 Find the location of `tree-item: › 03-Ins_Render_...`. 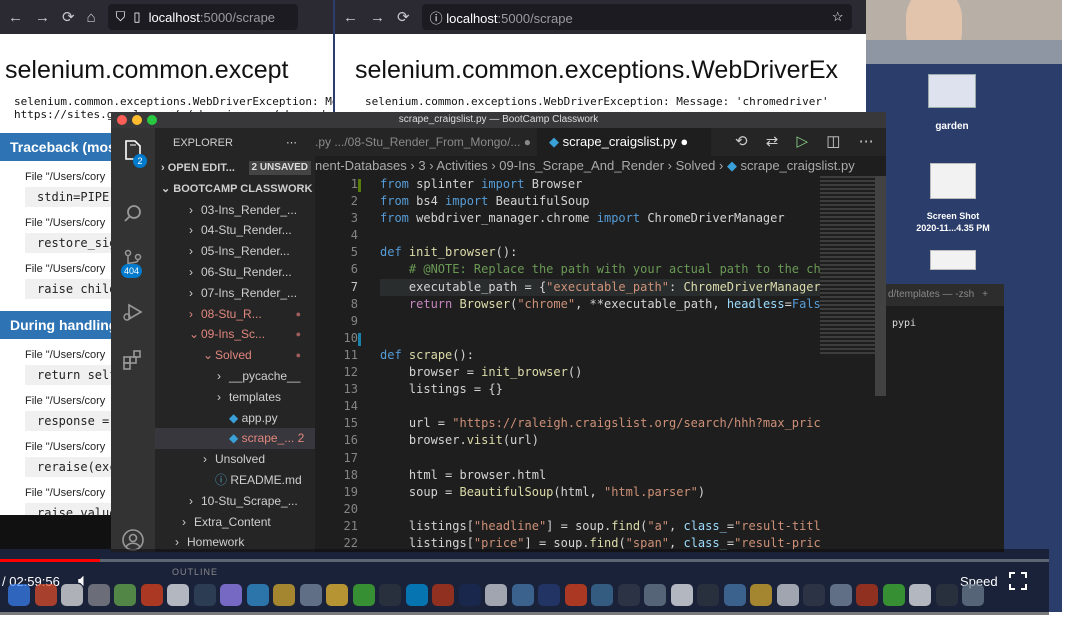

tree-item: › 03-Ins_Render_... is located at coordinates (235, 210).